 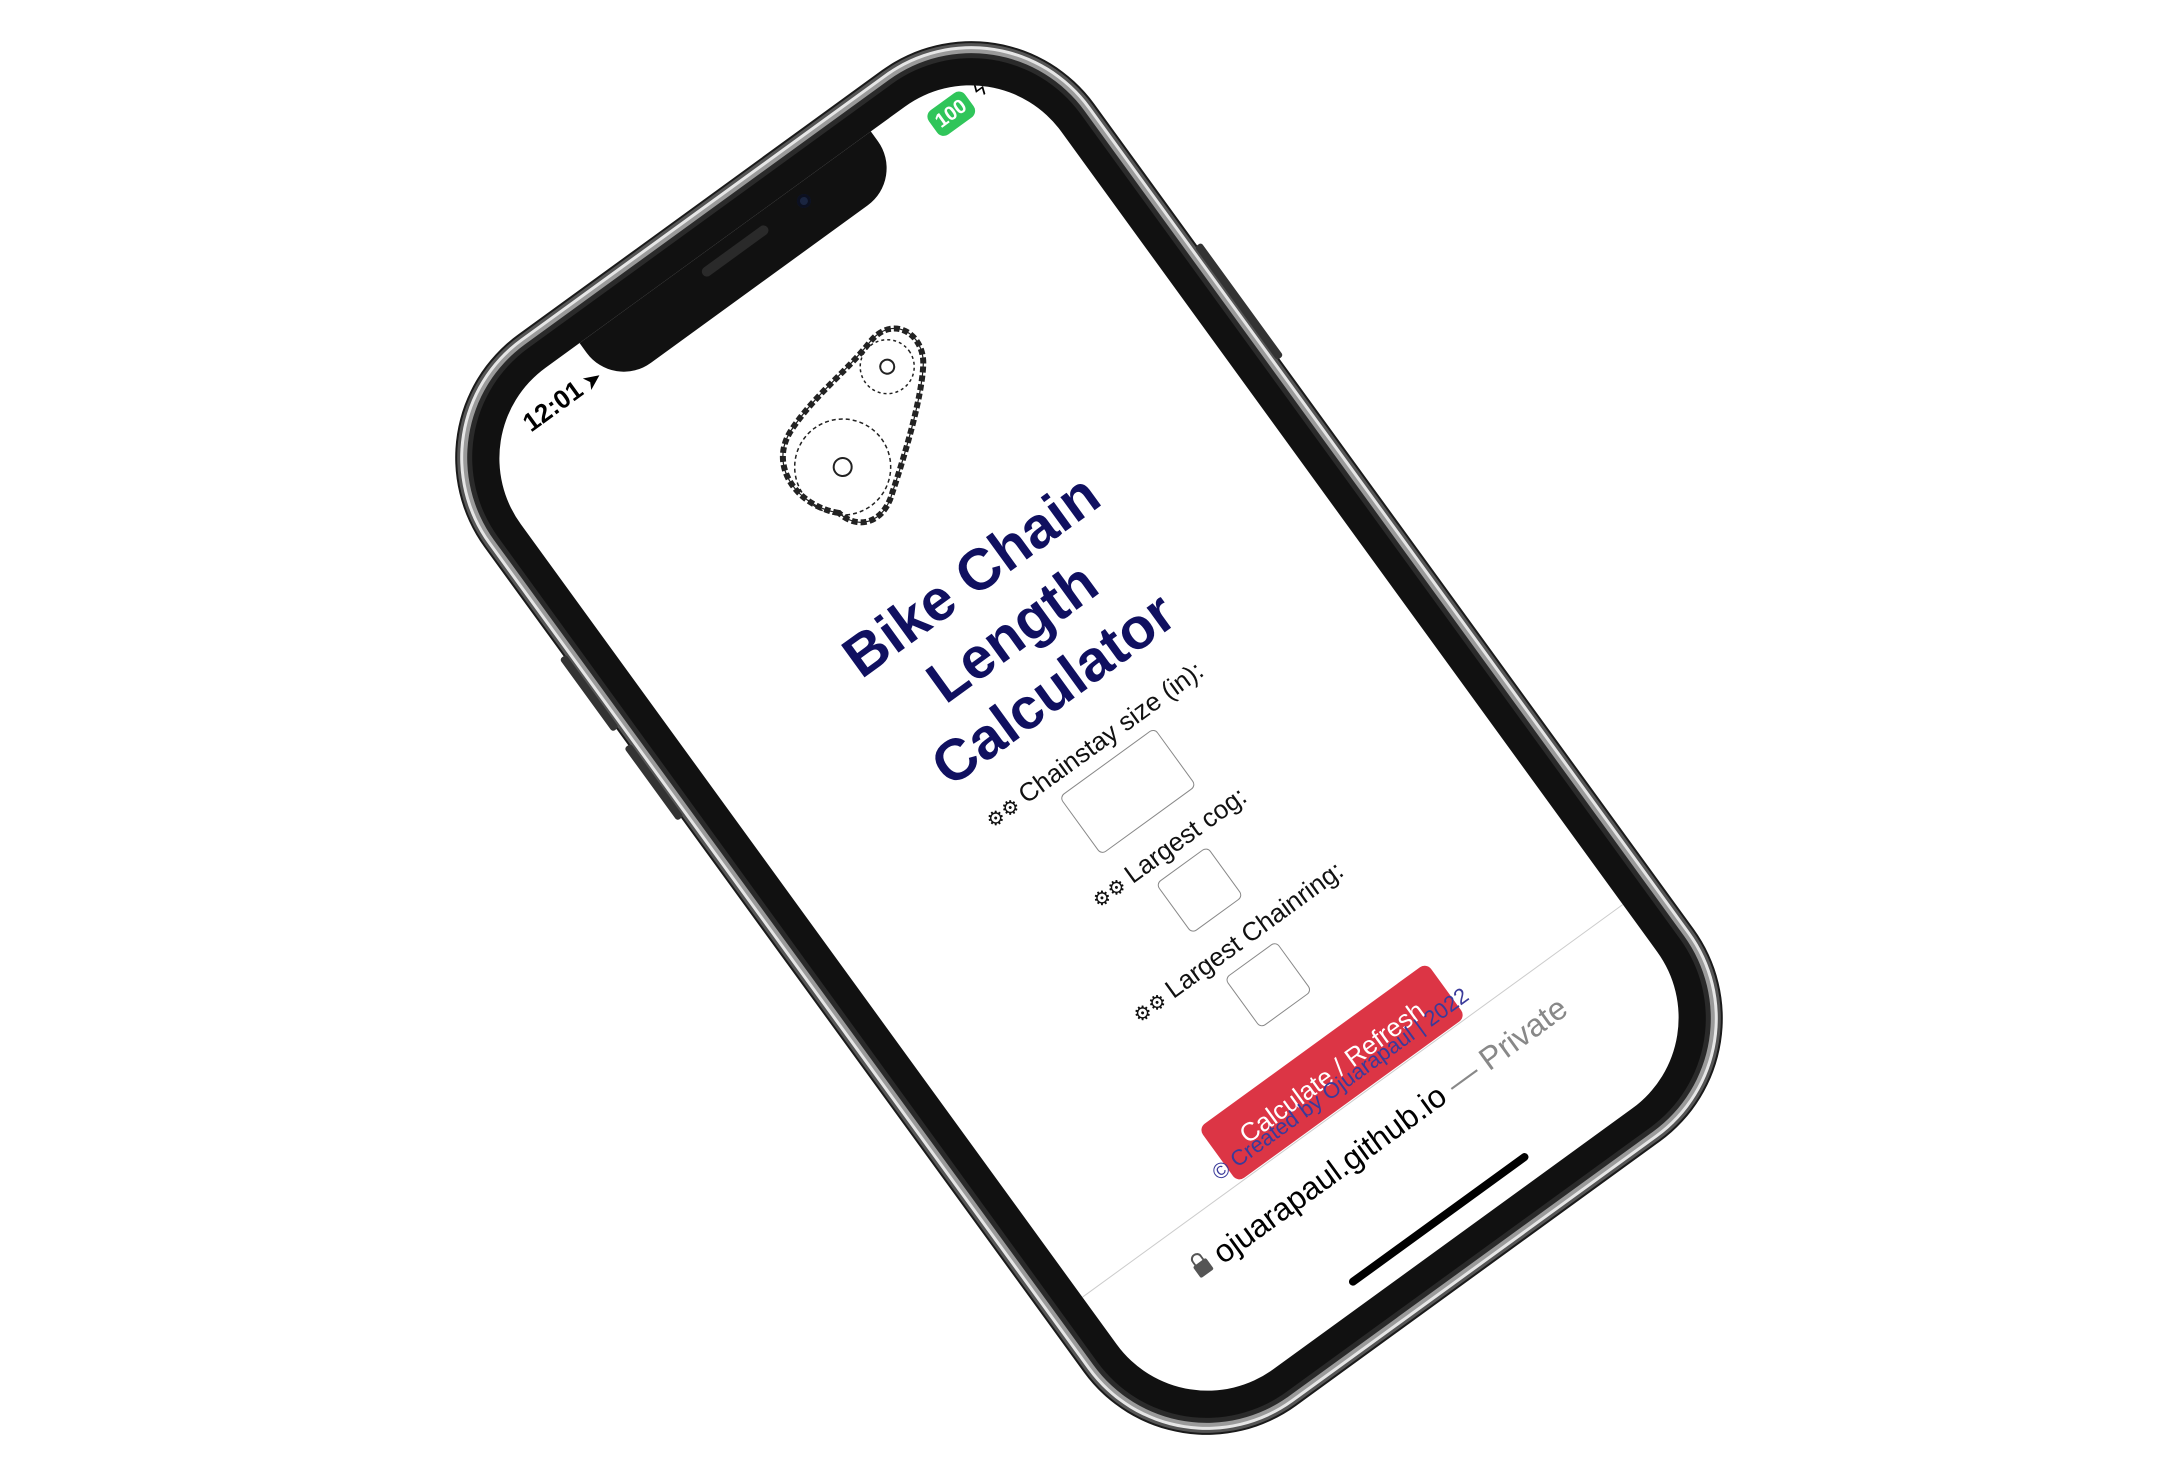 I want to click on status-time-text: 12:01, so click(x=552, y=406).